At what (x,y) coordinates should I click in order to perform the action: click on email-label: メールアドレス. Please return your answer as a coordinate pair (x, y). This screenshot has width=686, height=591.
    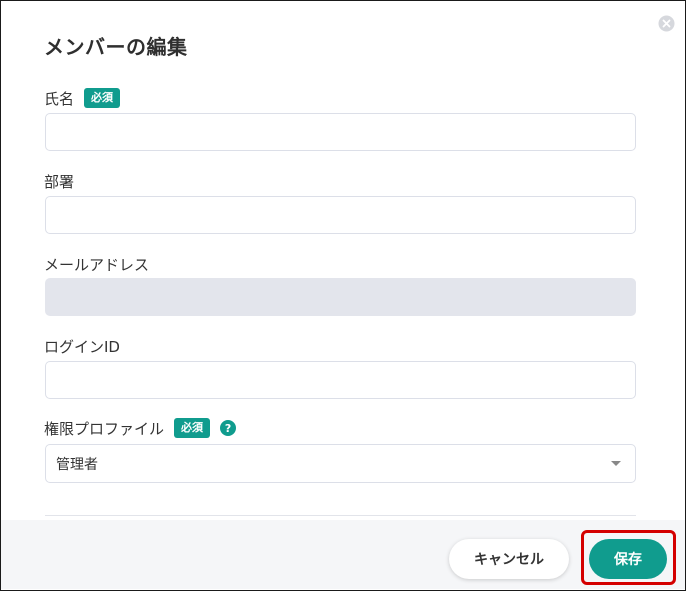
    Looking at the image, I should click on (97, 264).